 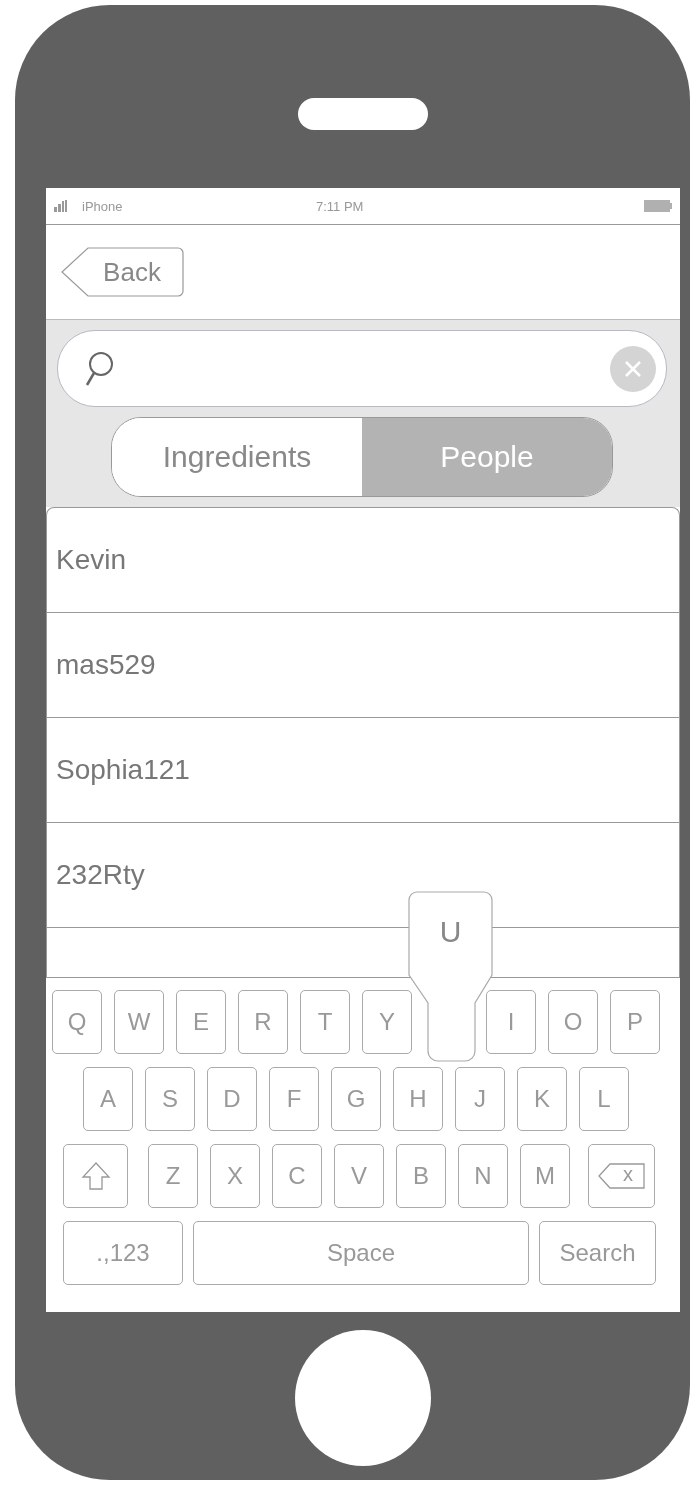 I want to click on key: K, so click(x=542, y=1099).